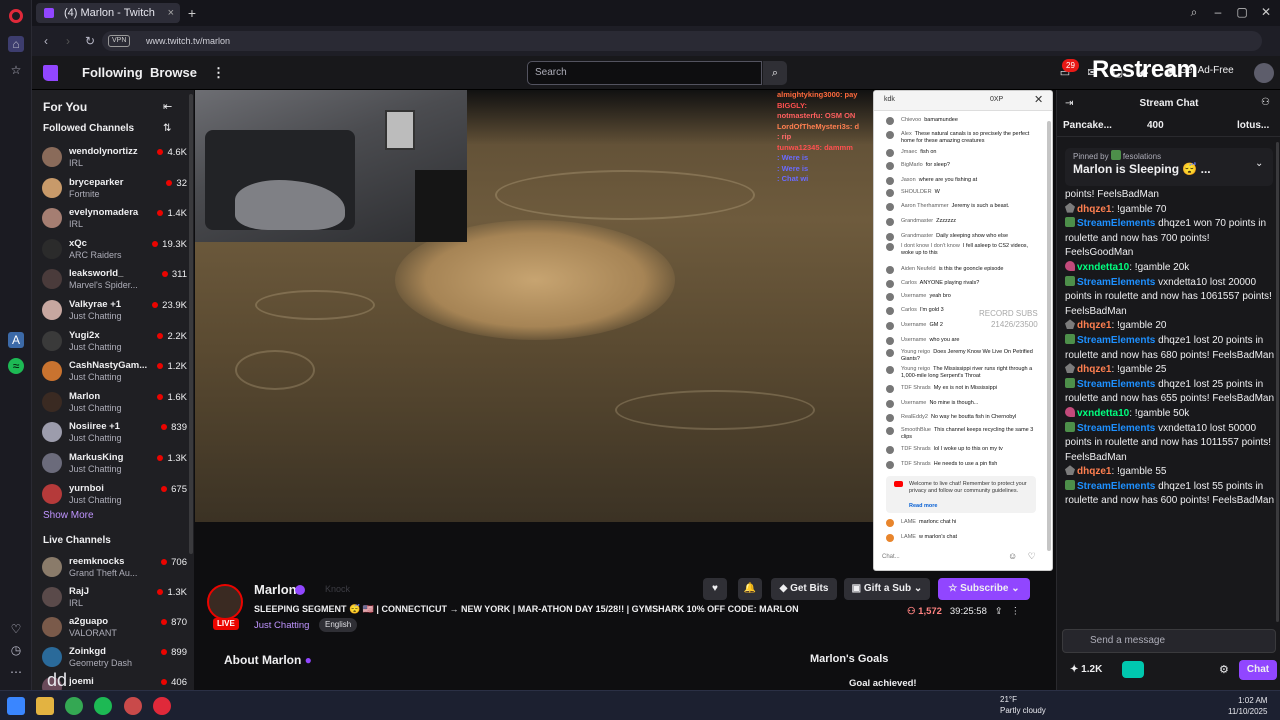 The width and height of the screenshot is (1280, 720). Describe the element at coordinates (1218, 12) in the screenshot. I see `minimize-icon: –` at that location.